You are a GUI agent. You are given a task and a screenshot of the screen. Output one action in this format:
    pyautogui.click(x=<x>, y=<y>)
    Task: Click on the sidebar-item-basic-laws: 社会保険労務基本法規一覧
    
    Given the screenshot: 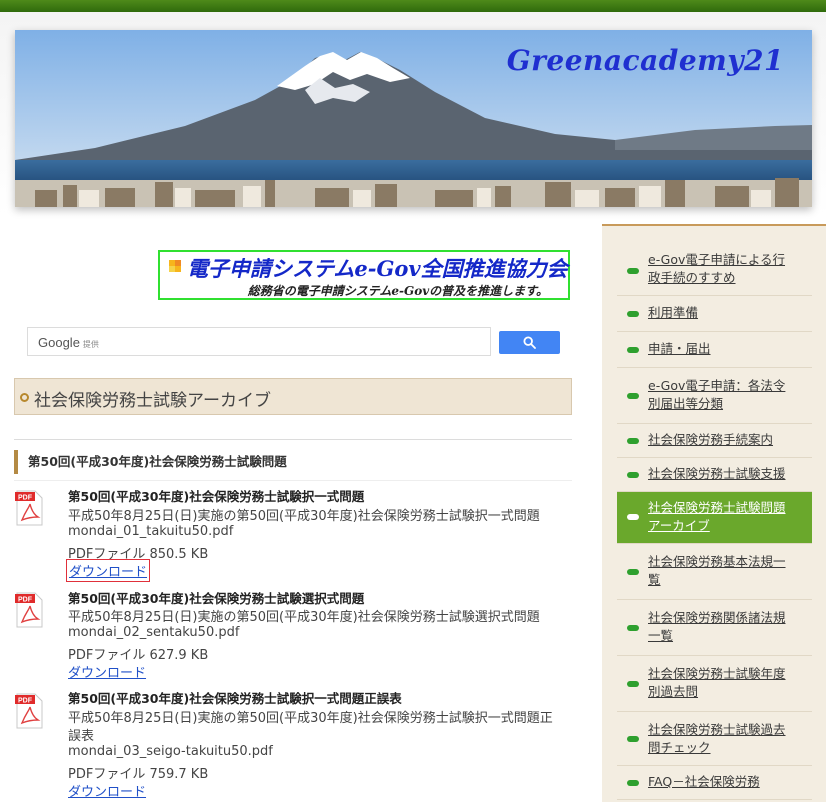 What is the action you would take?
    pyautogui.click(x=714, y=572)
    